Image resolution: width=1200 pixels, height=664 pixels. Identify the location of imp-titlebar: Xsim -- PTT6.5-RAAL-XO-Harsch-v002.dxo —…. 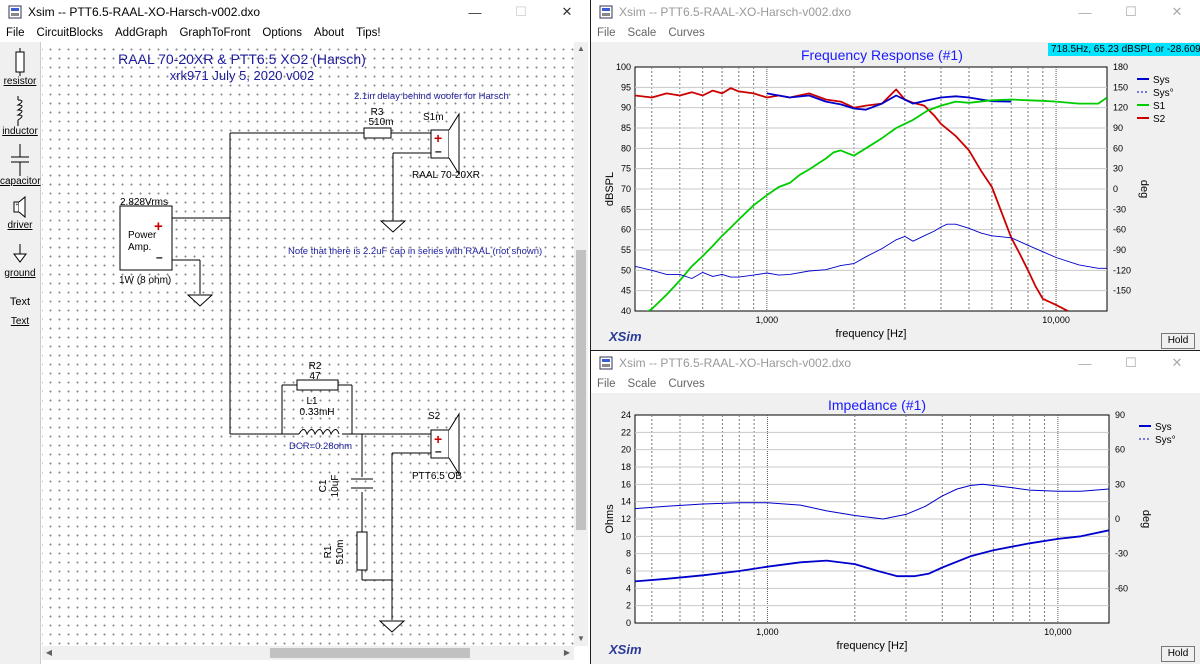
(895, 363).